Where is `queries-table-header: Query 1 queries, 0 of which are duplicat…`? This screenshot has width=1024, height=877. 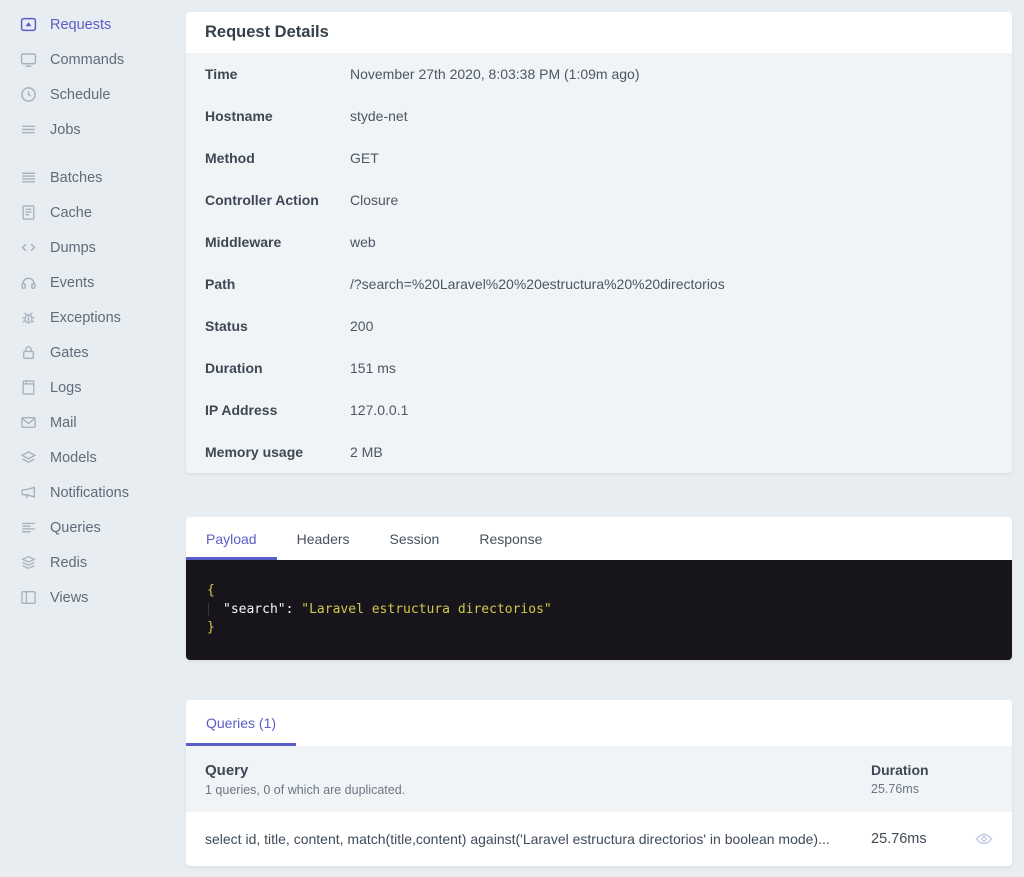
queries-table-header: Query 1 queries, 0 of which are duplicat… is located at coordinates (599, 779).